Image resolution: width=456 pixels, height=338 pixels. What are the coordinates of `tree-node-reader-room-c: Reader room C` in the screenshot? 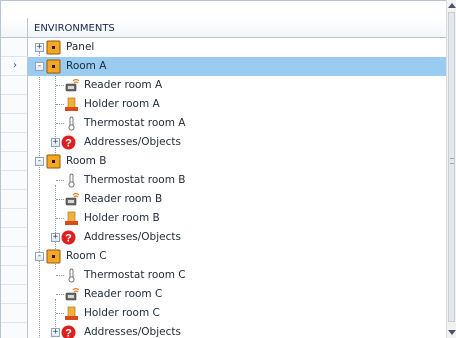 It's located at (237, 294).